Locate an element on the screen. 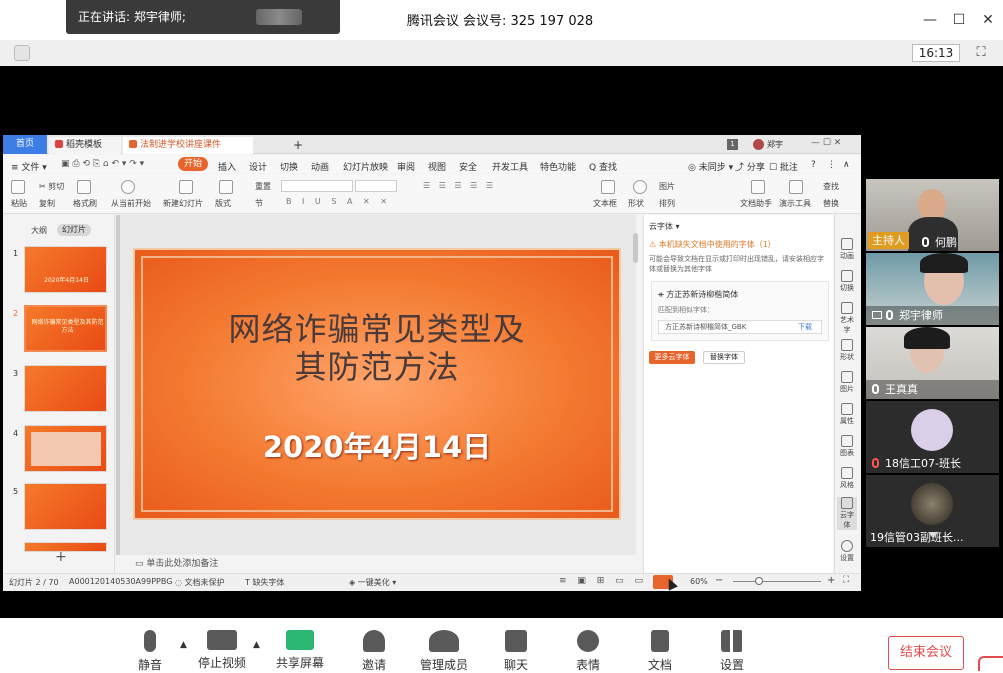 This screenshot has height=673, width=1003. section-button: 节 is located at coordinates (259, 203).